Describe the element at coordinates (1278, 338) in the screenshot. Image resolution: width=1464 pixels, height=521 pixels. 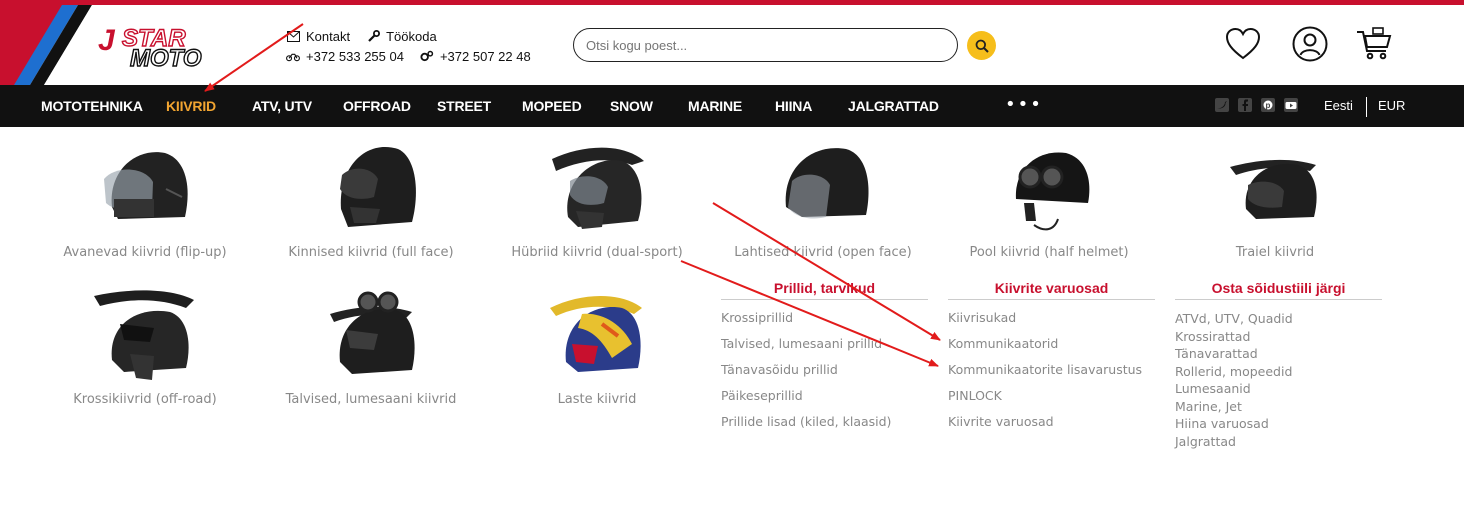
I see `menu-item-krossirattad: Krossirattad` at that location.